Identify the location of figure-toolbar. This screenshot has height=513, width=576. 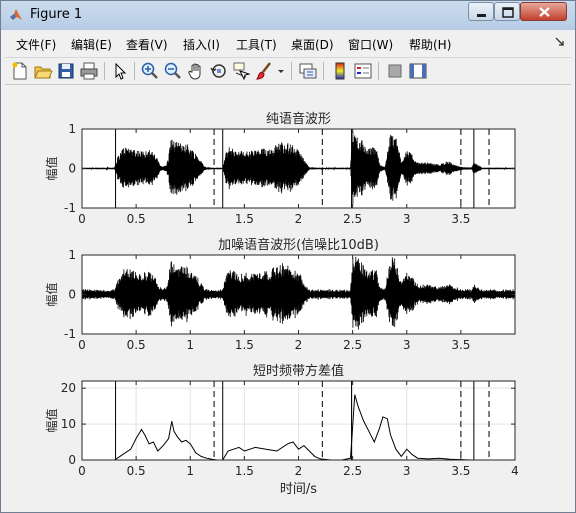
(288, 71).